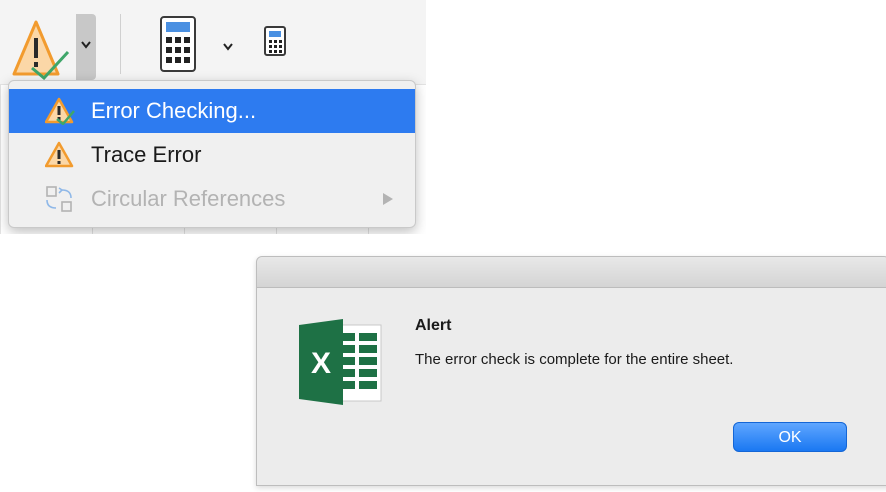 This screenshot has height=492, width=886. Describe the element at coordinates (59, 154) in the screenshot. I see `warning-icon` at that location.